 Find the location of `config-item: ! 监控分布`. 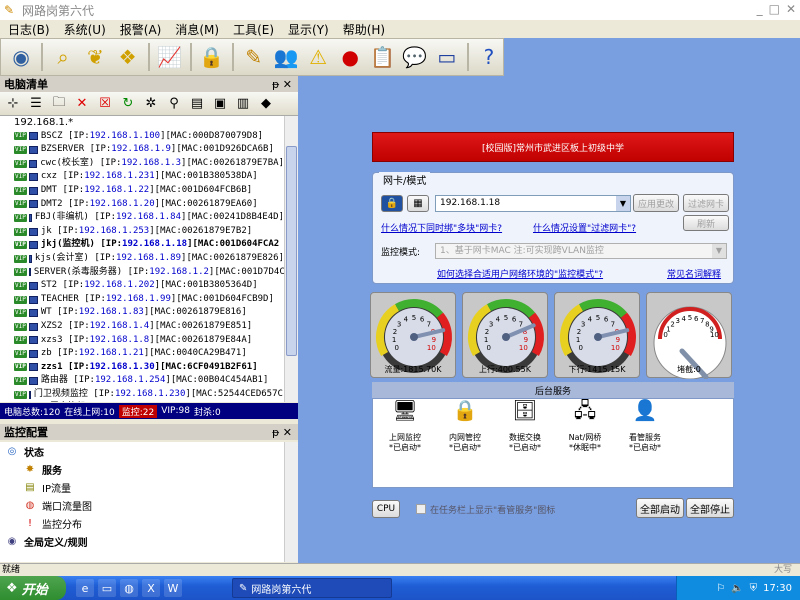

config-item: ! 监控分布 is located at coordinates (142, 523).